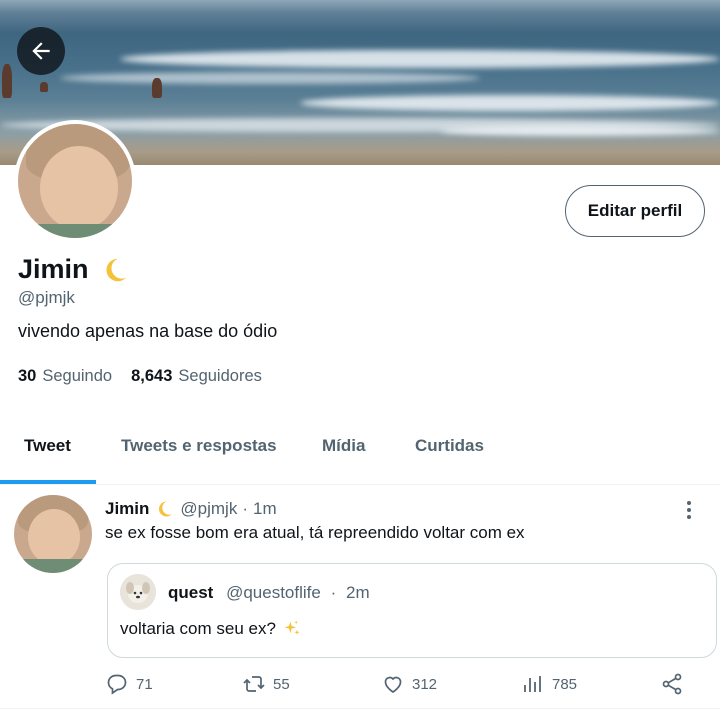  I want to click on profile-stats: 30 Seguindo 8,643 Seguidores, so click(140, 376).